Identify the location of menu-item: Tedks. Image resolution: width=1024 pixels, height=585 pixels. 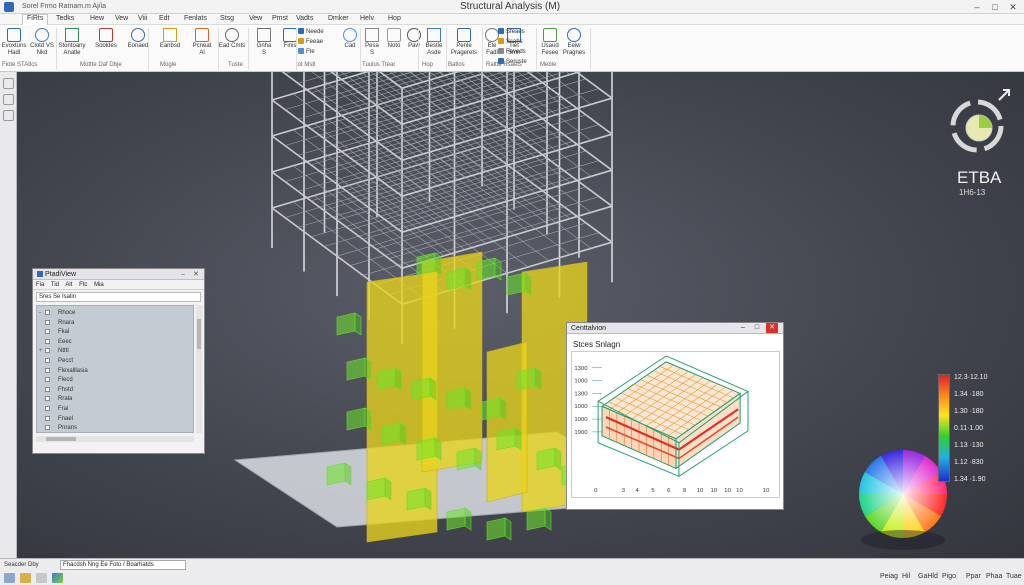
(65, 18).